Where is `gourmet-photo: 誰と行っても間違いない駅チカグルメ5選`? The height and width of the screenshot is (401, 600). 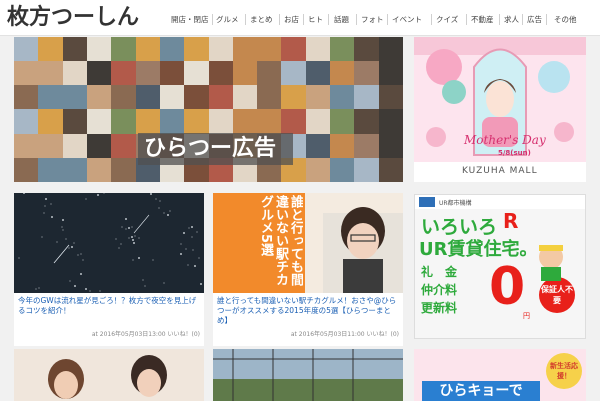
gourmet-photo: 誰と行っても間違いない駅チカグルメ5選 is located at coordinates (308, 243).